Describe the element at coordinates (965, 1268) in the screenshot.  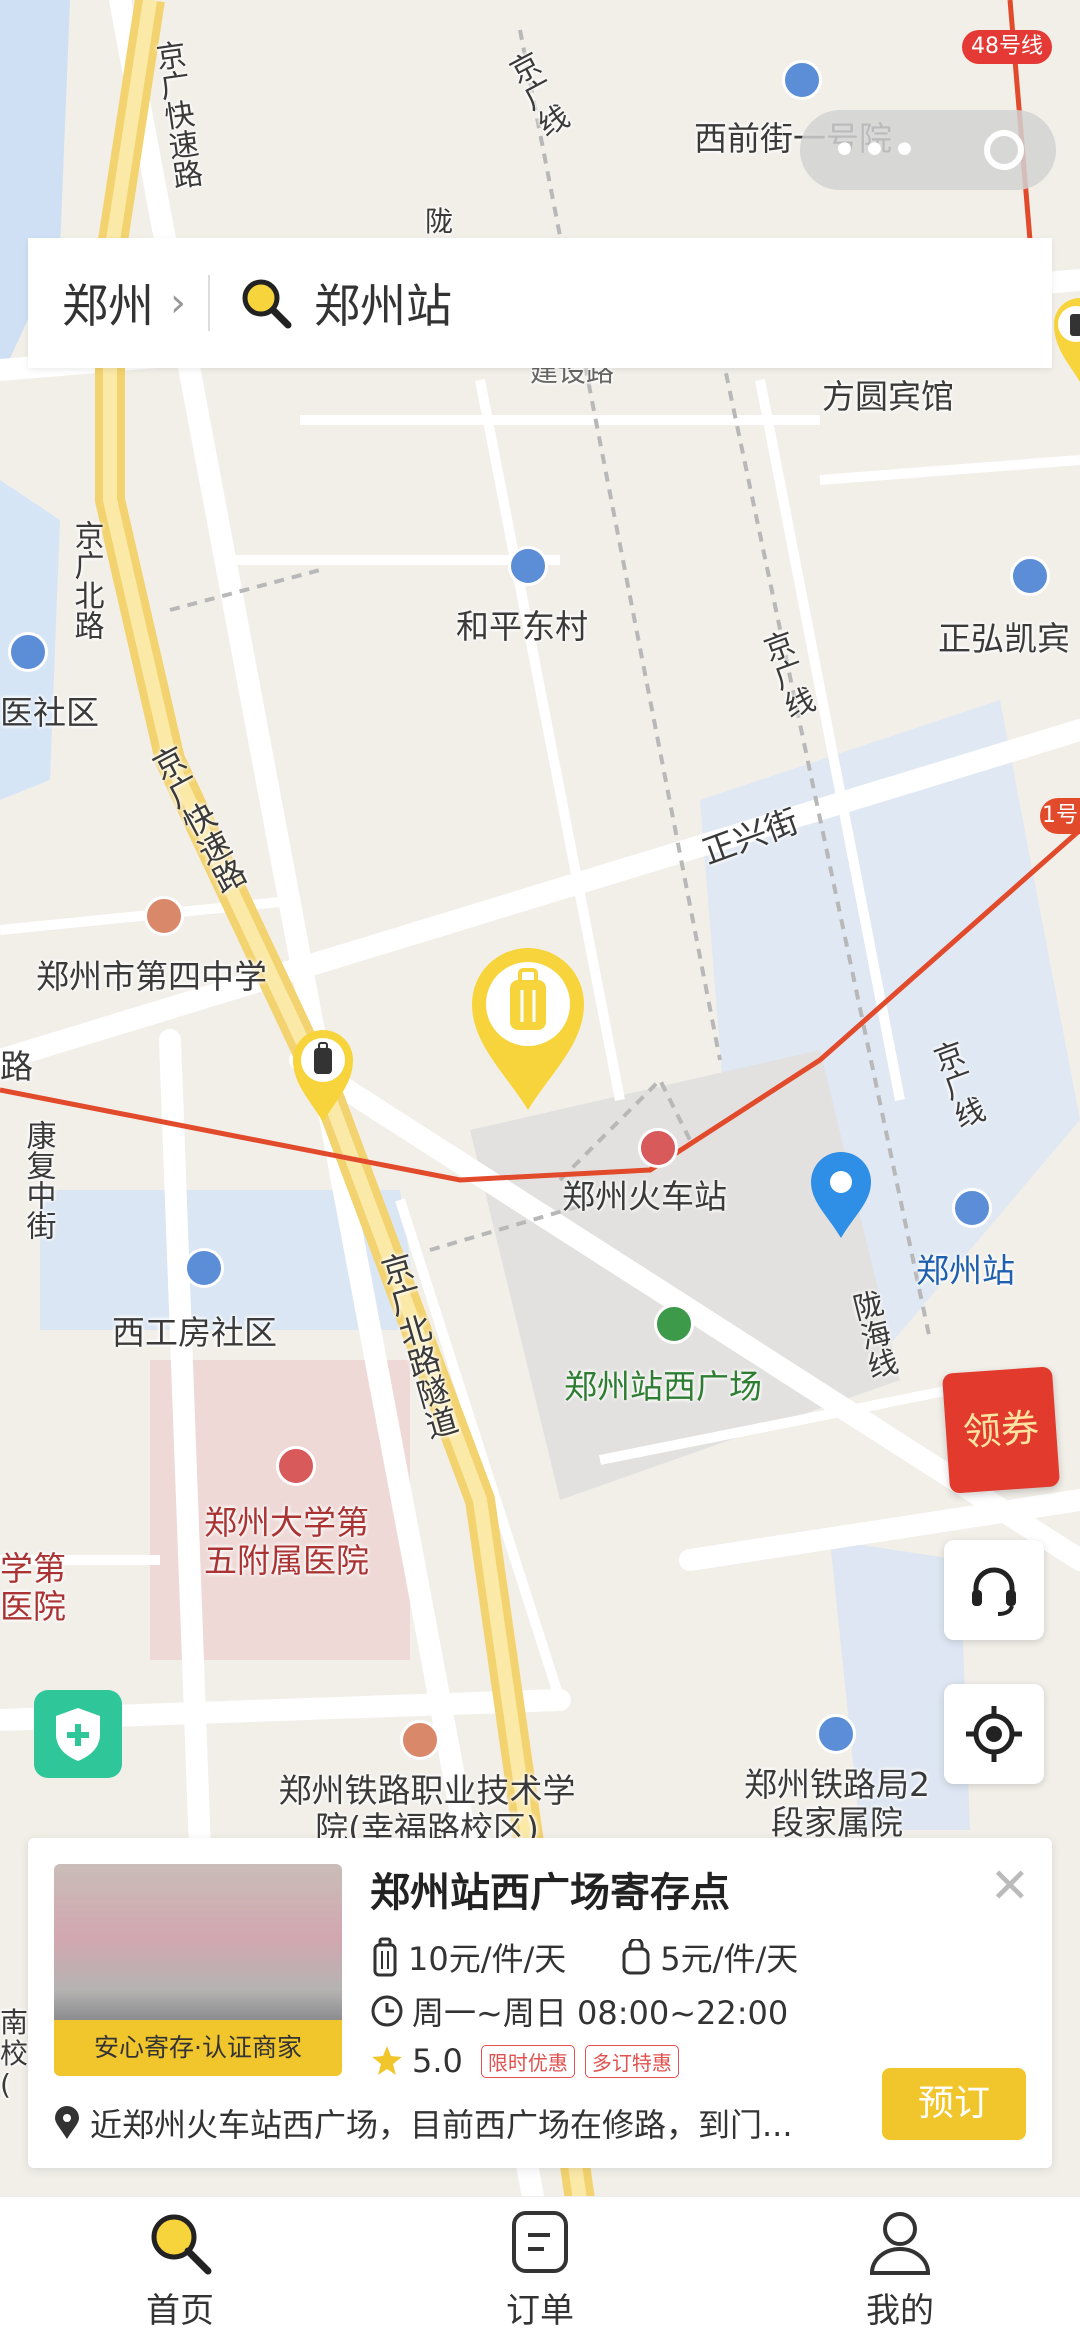
I see `poi-zhengzhou-station: 郑州站` at that location.